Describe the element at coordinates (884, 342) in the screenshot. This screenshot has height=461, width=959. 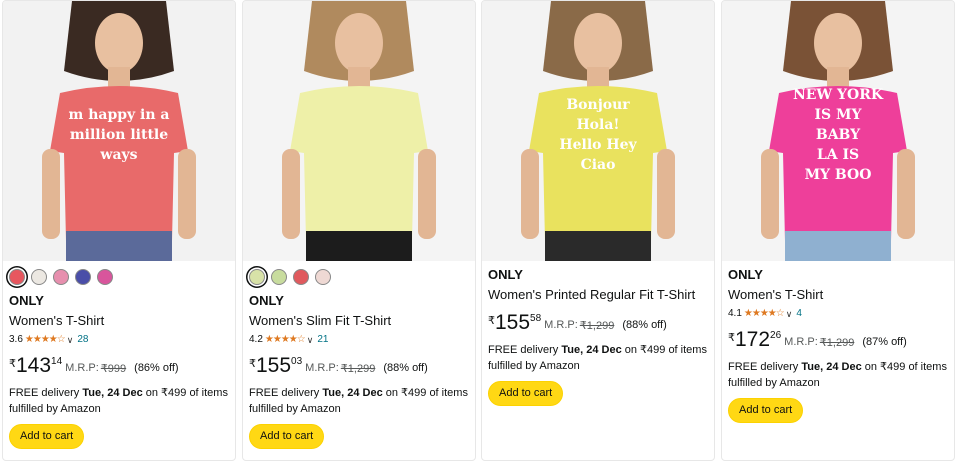
I see `discount-badge: (87% off)` at that location.